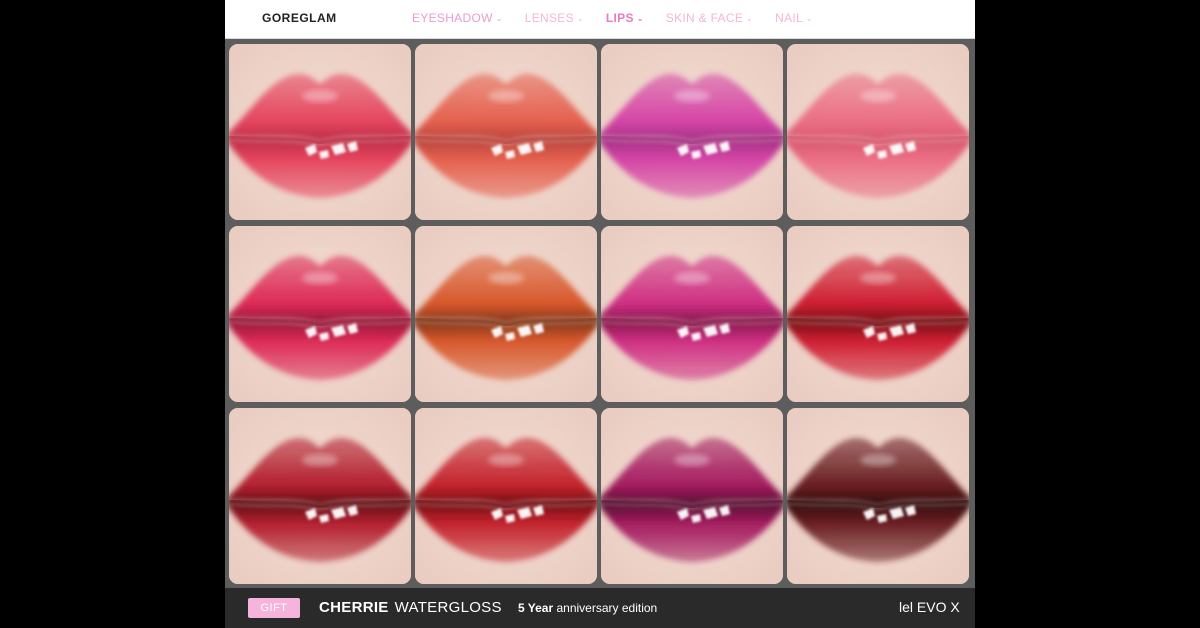  What do you see at coordinates (605, 608) in the screenshot?
I see `edition-label: anniversary edition` at bounding box center [605, 608].